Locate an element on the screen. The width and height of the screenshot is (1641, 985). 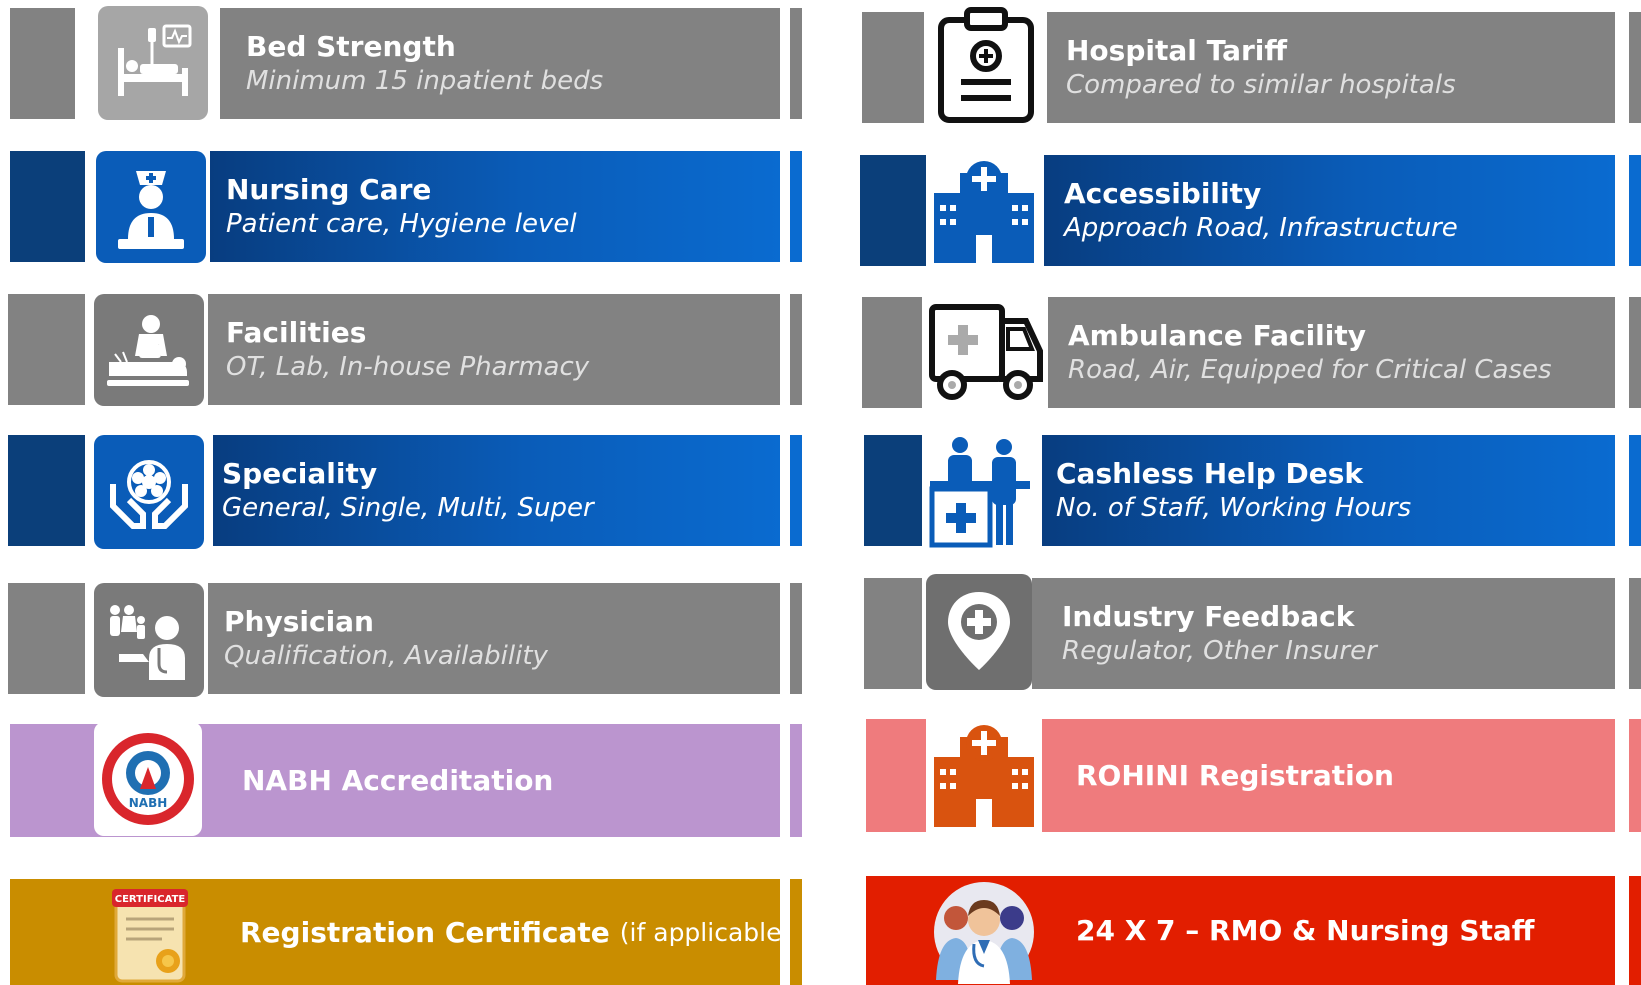
certificate-banner-text: CERTIFICATE is located at coordinates (150, 899).